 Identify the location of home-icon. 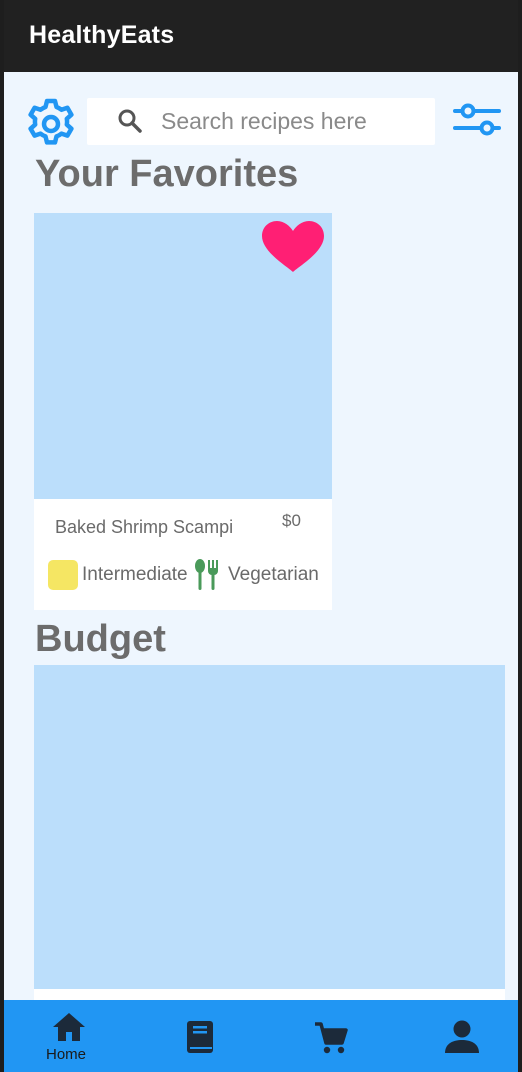
(69, 1027).